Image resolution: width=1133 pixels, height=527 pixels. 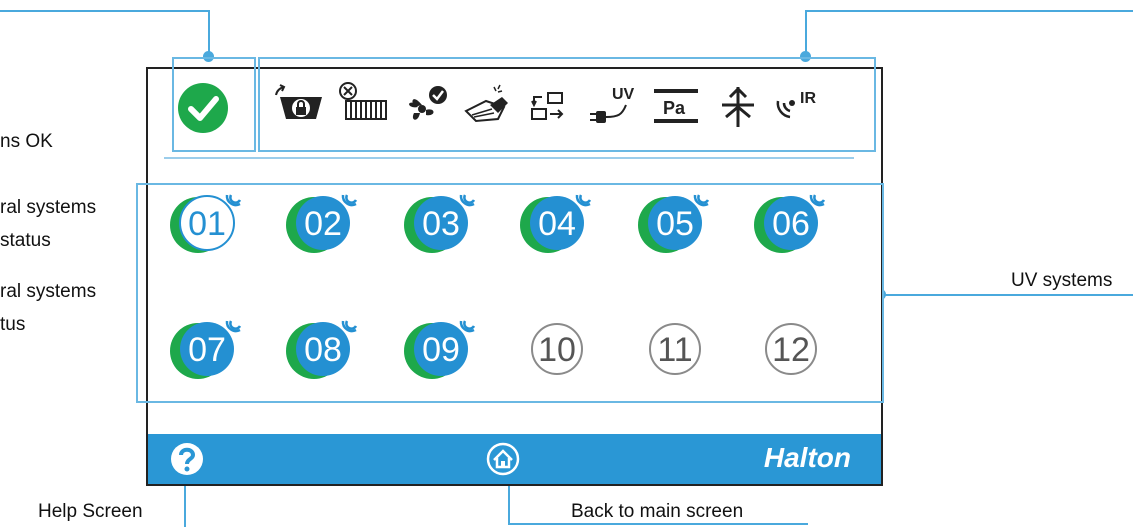 I want to click on uv-unit-label: 12, so click(x=791, y=350).